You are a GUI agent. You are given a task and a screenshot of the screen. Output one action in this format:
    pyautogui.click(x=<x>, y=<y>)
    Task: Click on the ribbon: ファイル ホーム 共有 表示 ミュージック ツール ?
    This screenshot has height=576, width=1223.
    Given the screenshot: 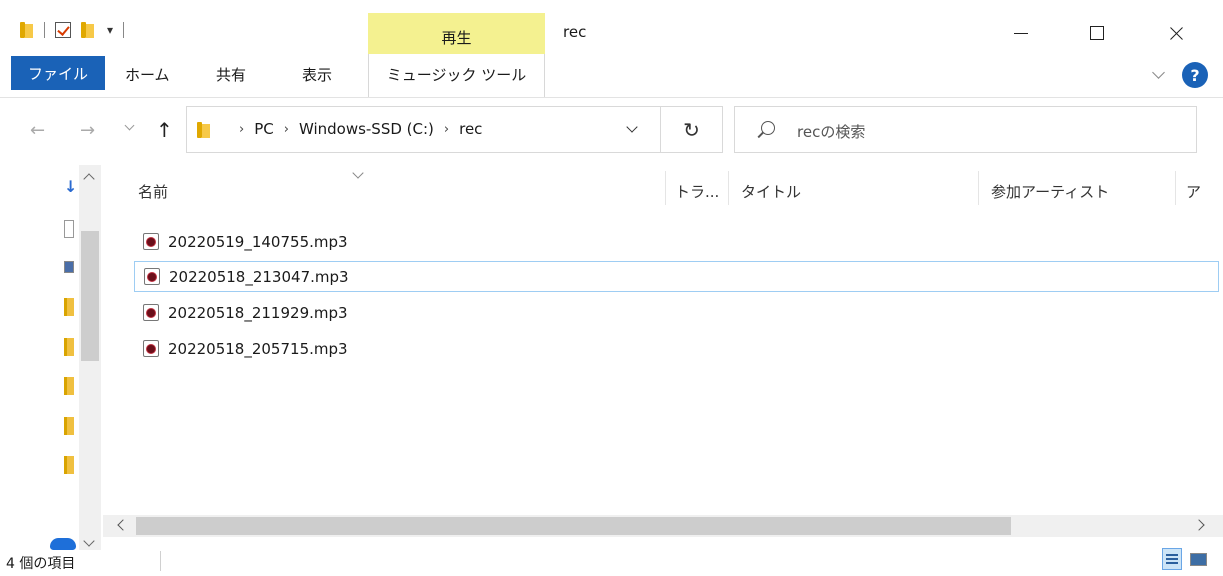 What is the action you would take?
    pyautogui.click(x=611, y=76)
    